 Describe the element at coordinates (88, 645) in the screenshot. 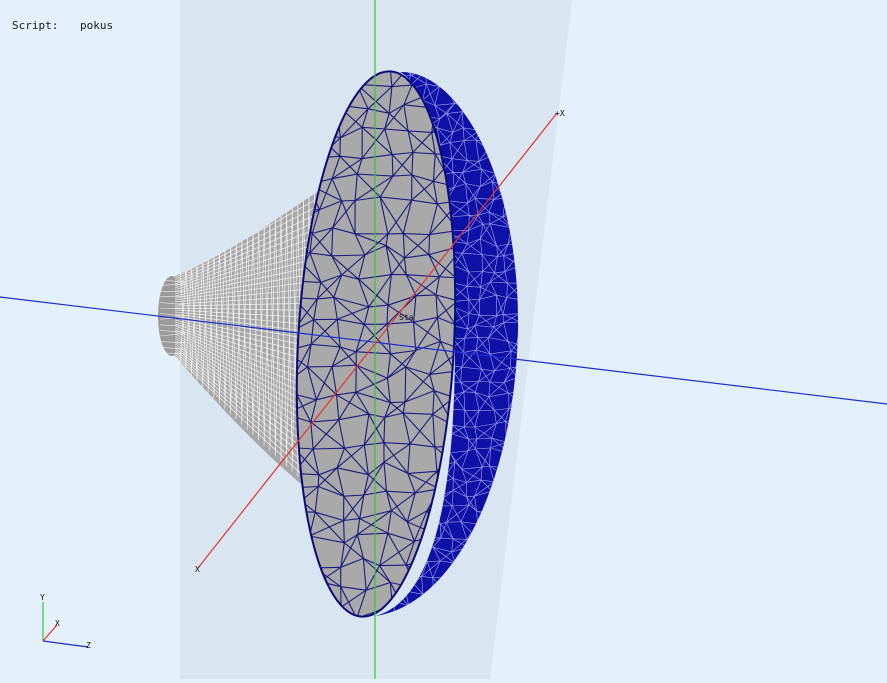

I see `triad-z-label: Z` at that location.